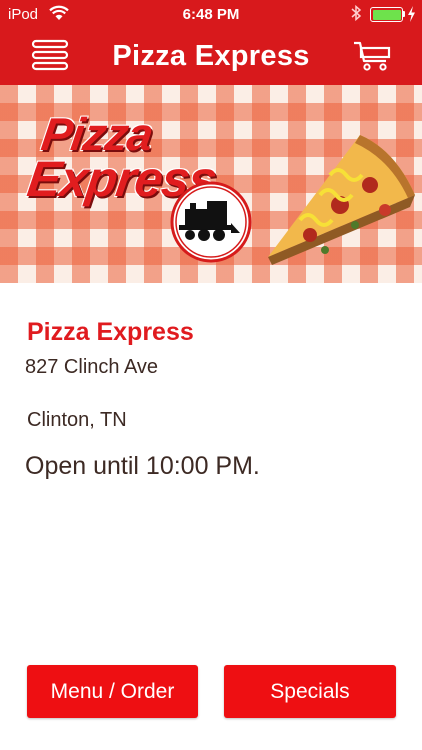 This screenshot has height=750, width=422. What do you see at coordinates (372, 56) in the screenshot?
I see `shopping-cart-icon` at bounding box center [372, 56].